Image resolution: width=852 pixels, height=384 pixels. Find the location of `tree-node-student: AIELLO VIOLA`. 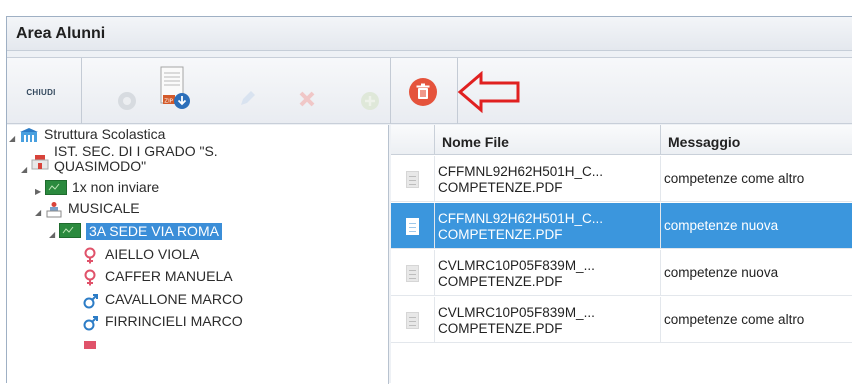

tree-node-student: AIELLO VIOLA is located at coordinates (141, 257).